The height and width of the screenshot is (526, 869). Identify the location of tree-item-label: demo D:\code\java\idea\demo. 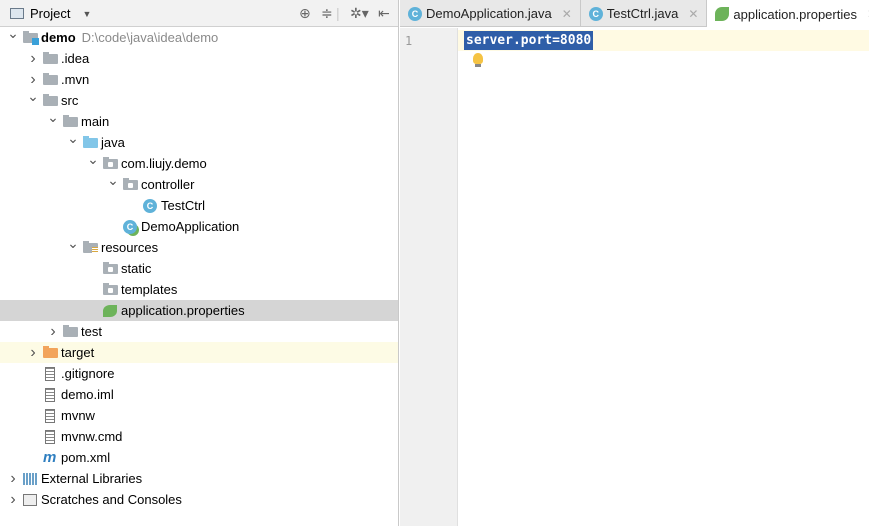
(129, 37).